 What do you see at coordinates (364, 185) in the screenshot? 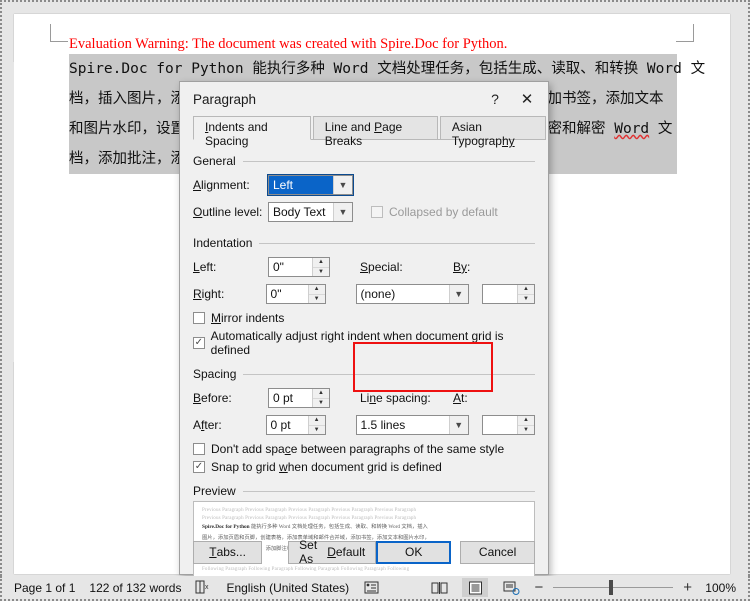
I see `row-alignment: Alignment: Left ▼` at bounding box center [364, 185].